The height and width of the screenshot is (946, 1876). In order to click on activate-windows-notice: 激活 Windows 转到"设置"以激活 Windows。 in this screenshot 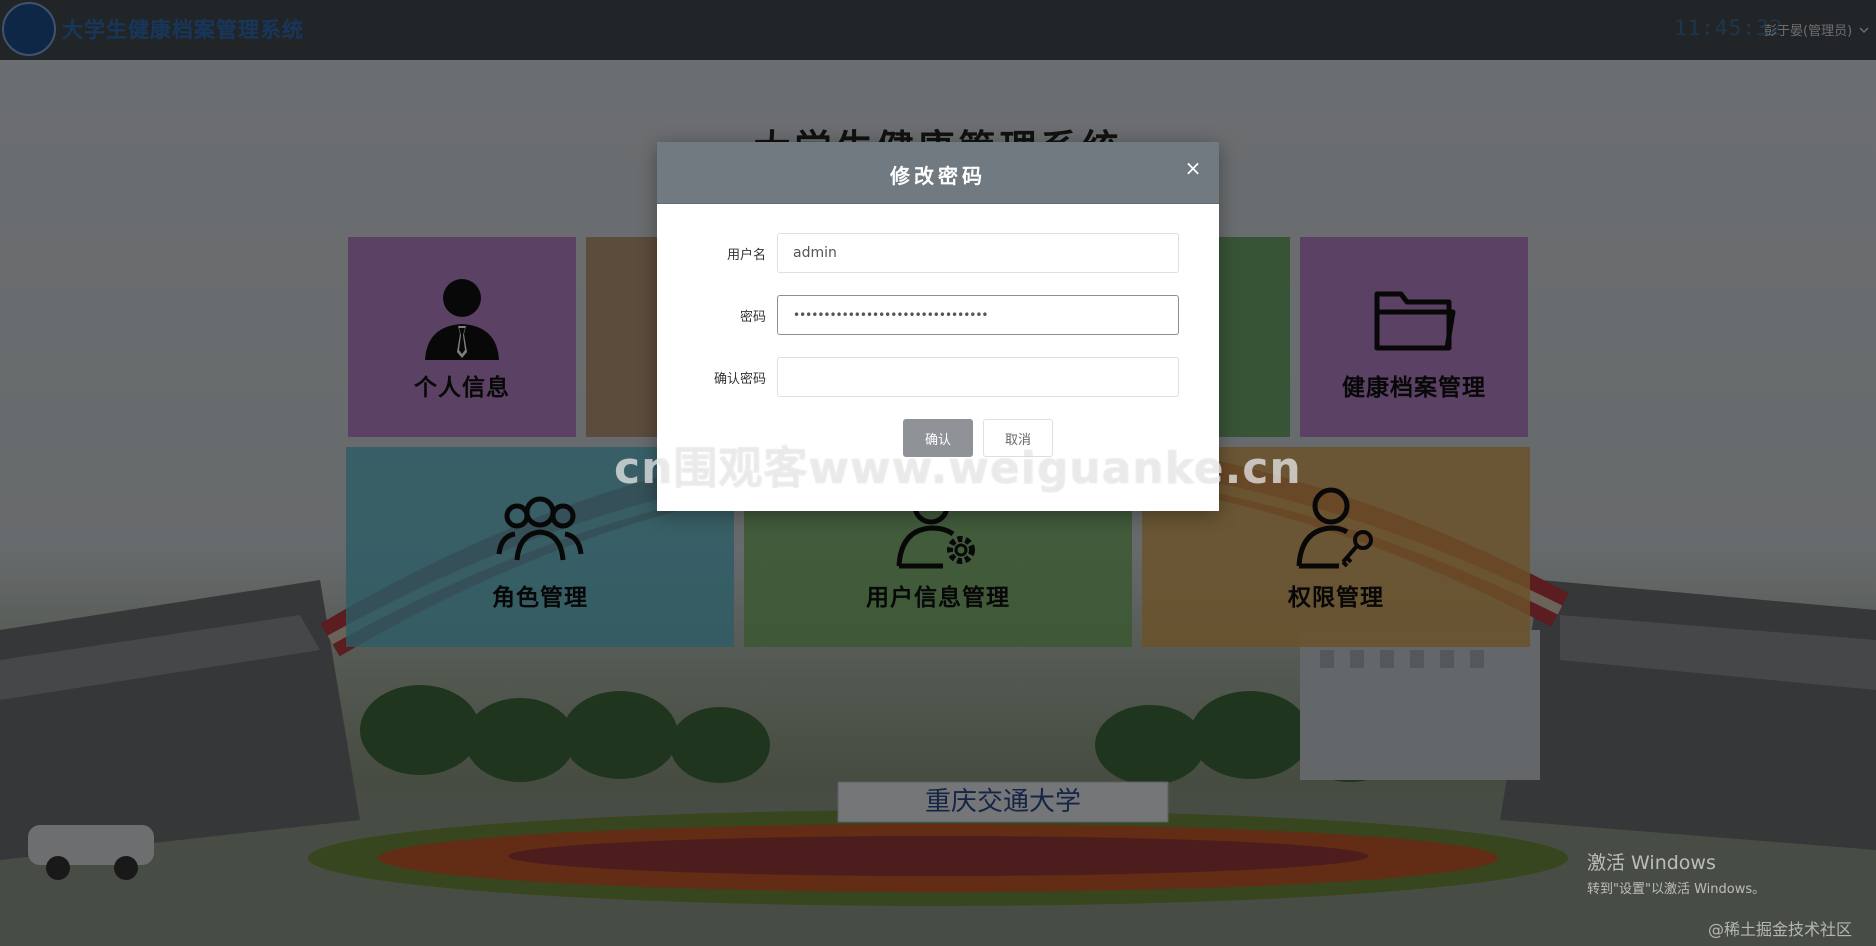, I will do `click(1676, 872)`.